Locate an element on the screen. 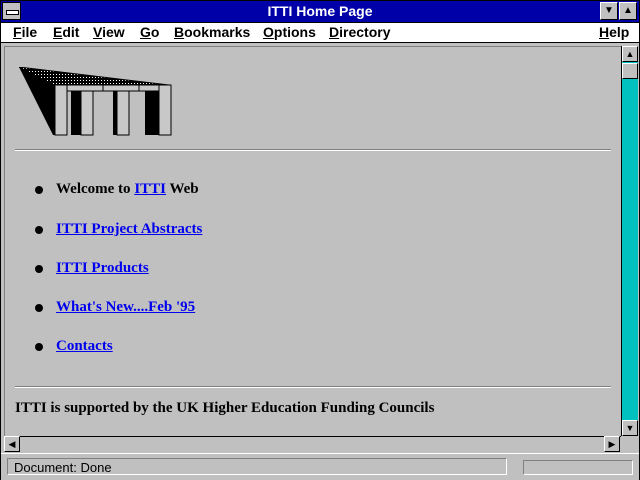 Image resolution: width=640 pixels, height=480 pixels. arrow-up-icon: ▲ is located at coordinates (630, 54).